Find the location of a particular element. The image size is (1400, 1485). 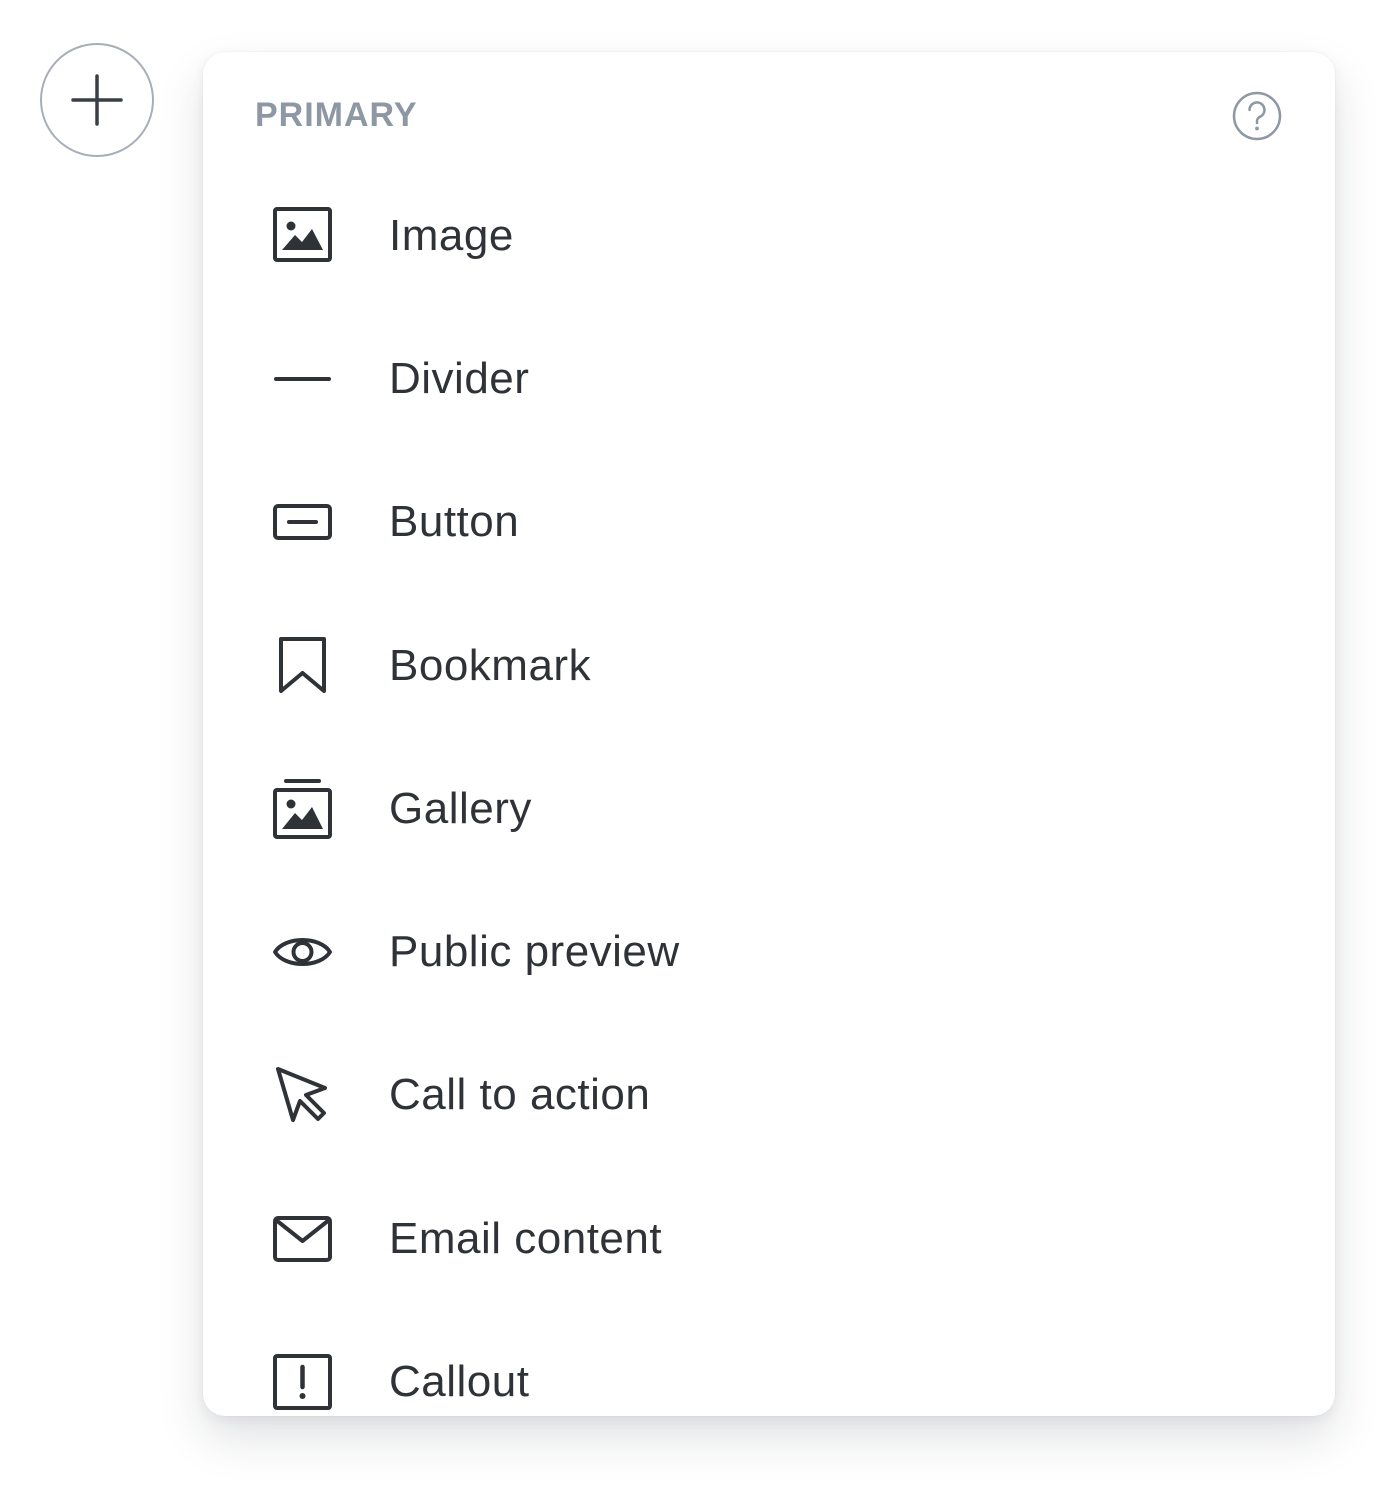

plus-icon is located at coordinates (97, 100).